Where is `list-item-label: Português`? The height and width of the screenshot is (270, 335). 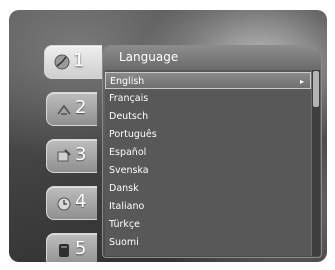
list-item-label: Português is located at coordinates (133, 134).